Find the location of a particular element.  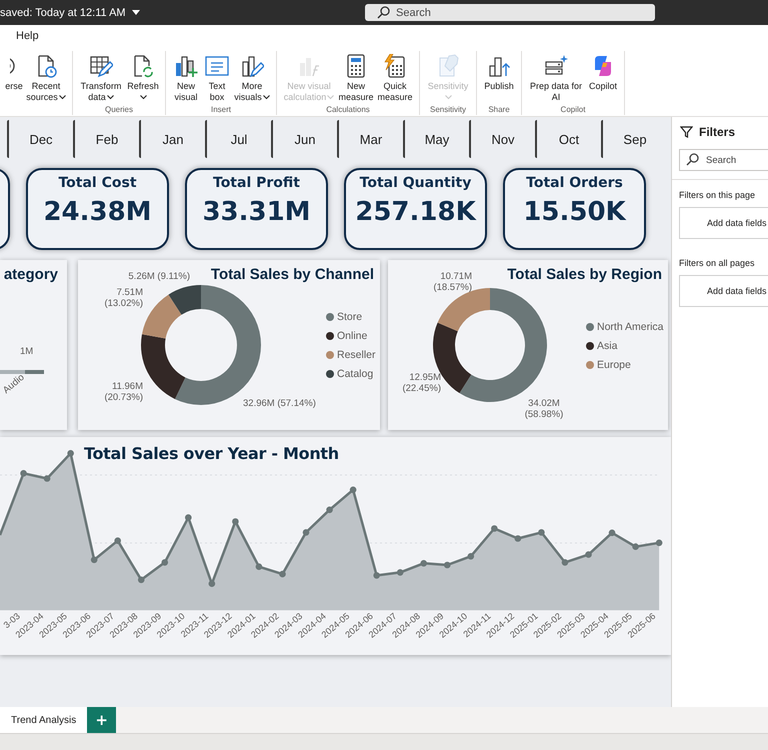

ribbon-button: Transform data is located at coordinates (101, 77).